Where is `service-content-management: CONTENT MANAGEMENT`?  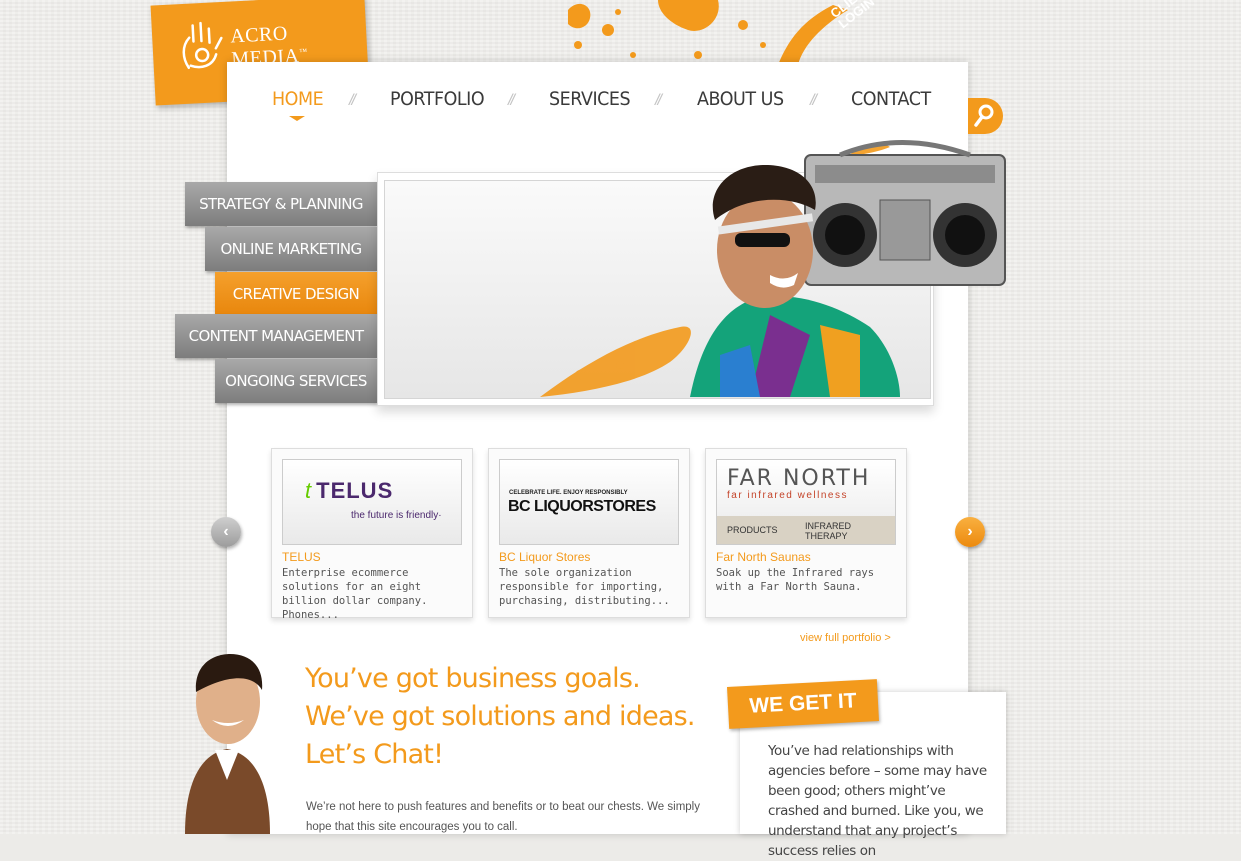 service-content-management: CONTENT MANAGEMENT is located at coordinates (276, 336).